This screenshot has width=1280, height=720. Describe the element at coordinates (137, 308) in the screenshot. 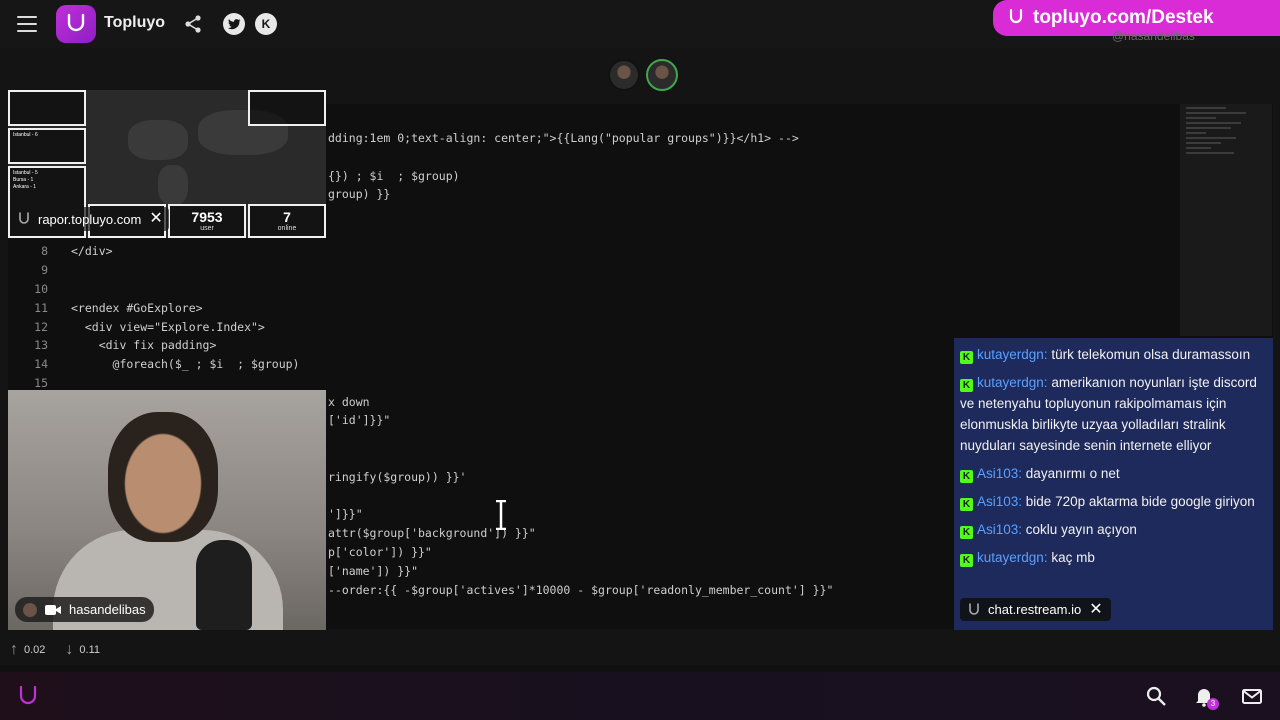

I see `code-line: <rendex #GoExplore>` at that location.